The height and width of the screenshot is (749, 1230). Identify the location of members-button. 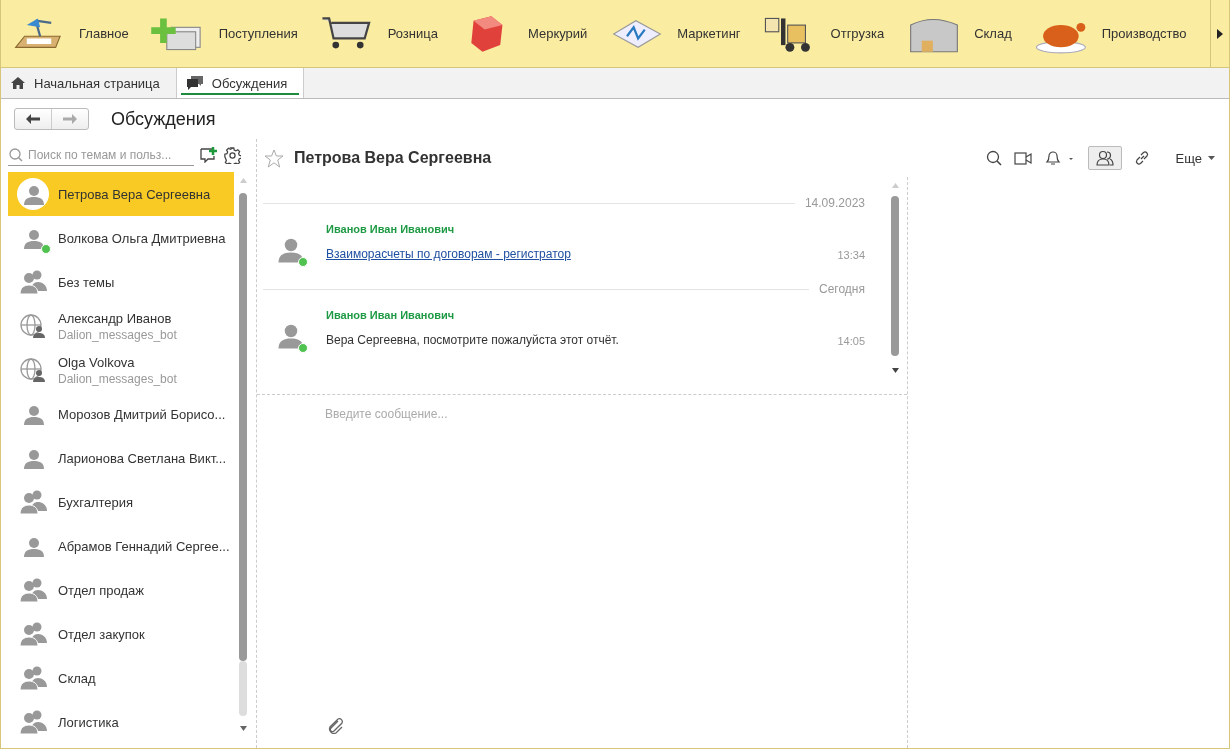
(1104, 158).